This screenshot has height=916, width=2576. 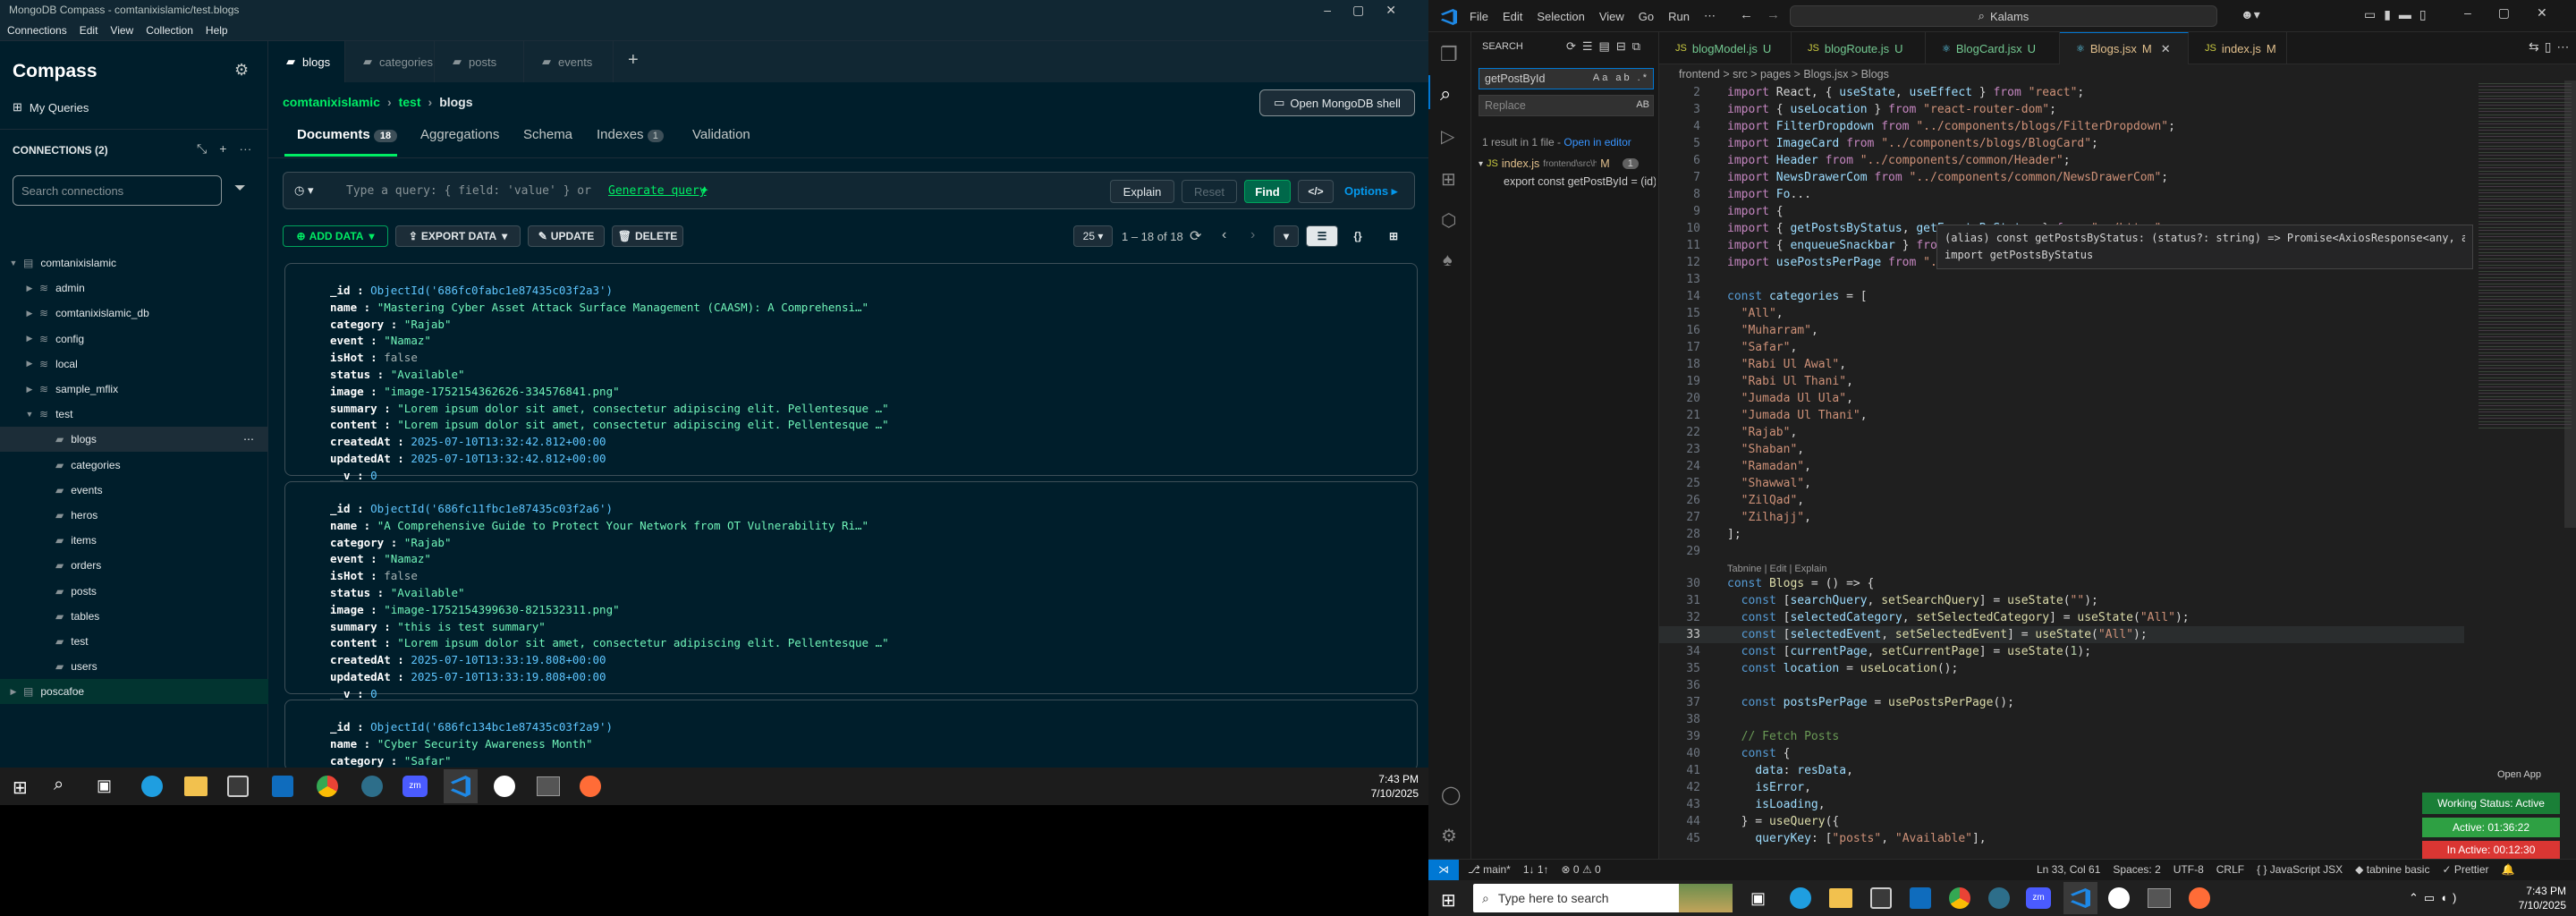 I want to click on store-icon, so click(x=1881, y=898).